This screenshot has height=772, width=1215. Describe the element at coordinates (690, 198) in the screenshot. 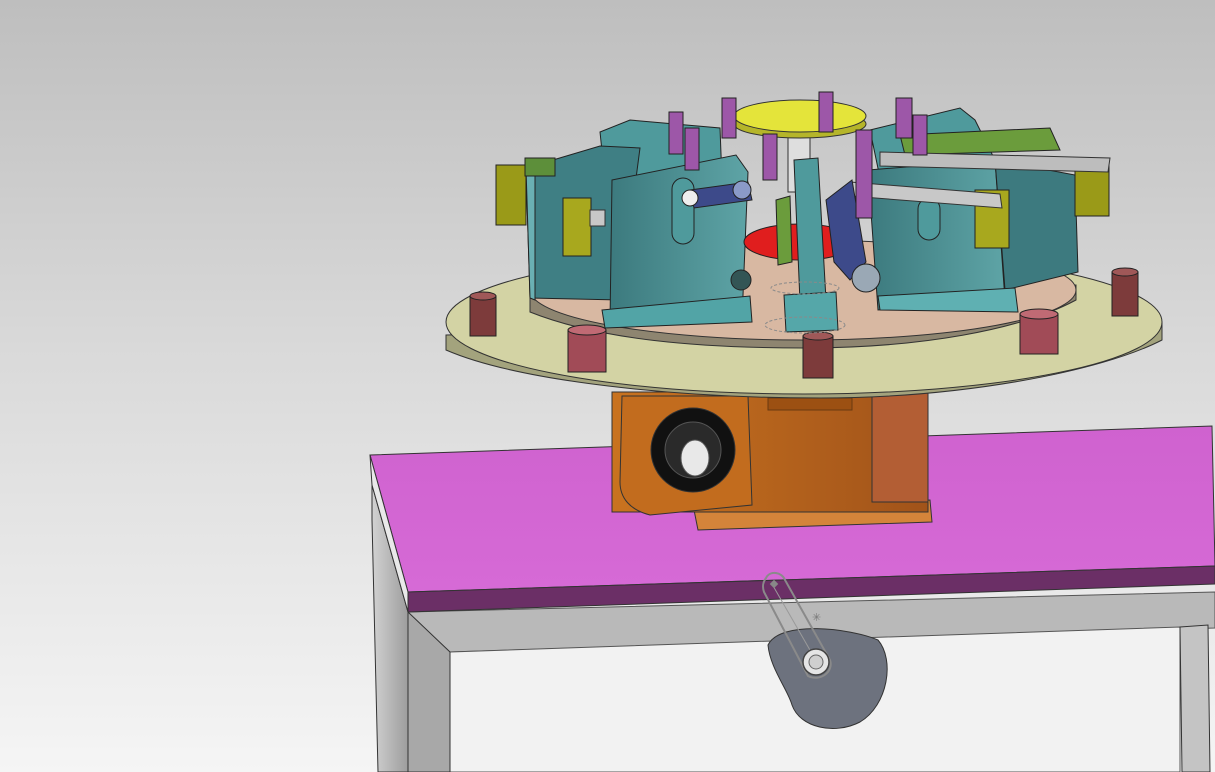

I see `pin-icon` at that location.